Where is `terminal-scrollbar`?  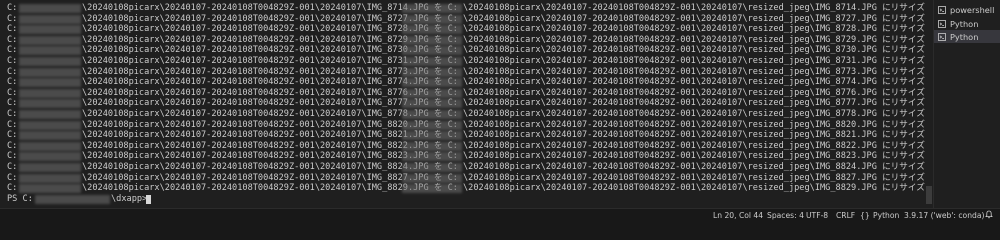 terminal-scrollbar is located at coordinates (929, 104).